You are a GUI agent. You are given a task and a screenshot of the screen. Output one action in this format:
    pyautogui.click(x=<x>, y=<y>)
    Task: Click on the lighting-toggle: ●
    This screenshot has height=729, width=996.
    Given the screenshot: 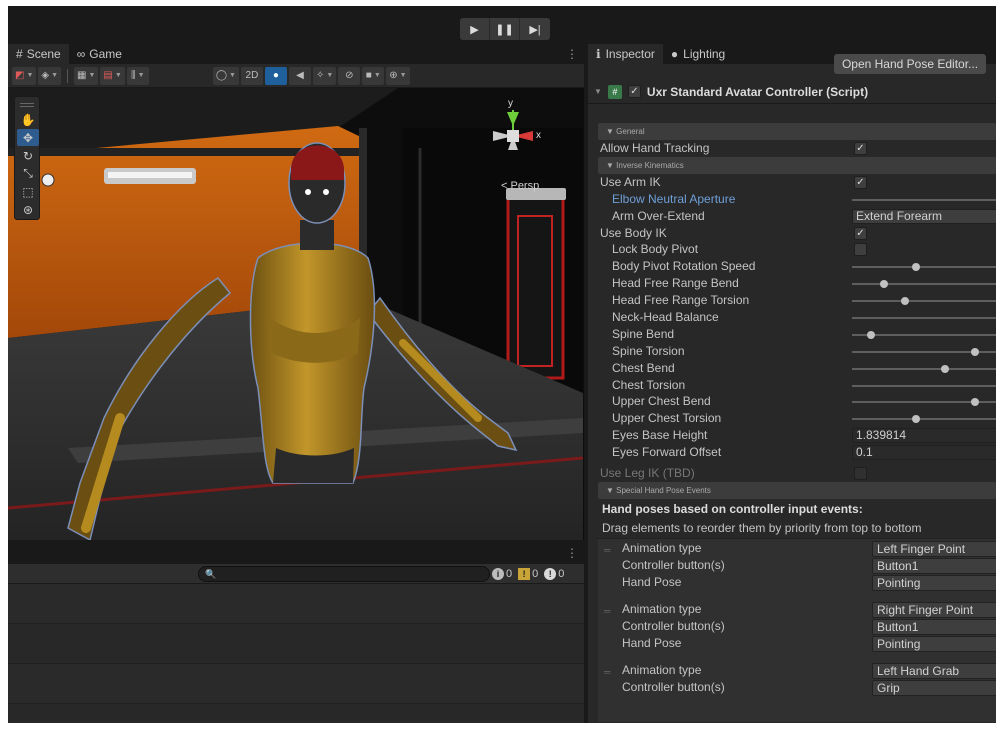 What is the action you would take?
    pyautogui.click(x=275, y=75)
    